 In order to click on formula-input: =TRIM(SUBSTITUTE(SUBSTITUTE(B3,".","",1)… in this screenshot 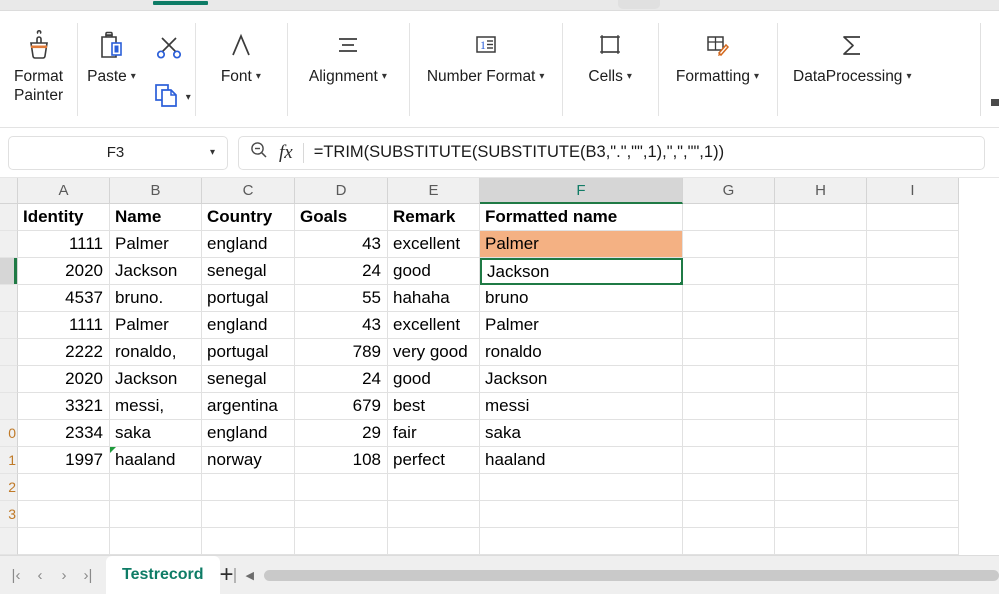, I will do `click(519, 152)`.